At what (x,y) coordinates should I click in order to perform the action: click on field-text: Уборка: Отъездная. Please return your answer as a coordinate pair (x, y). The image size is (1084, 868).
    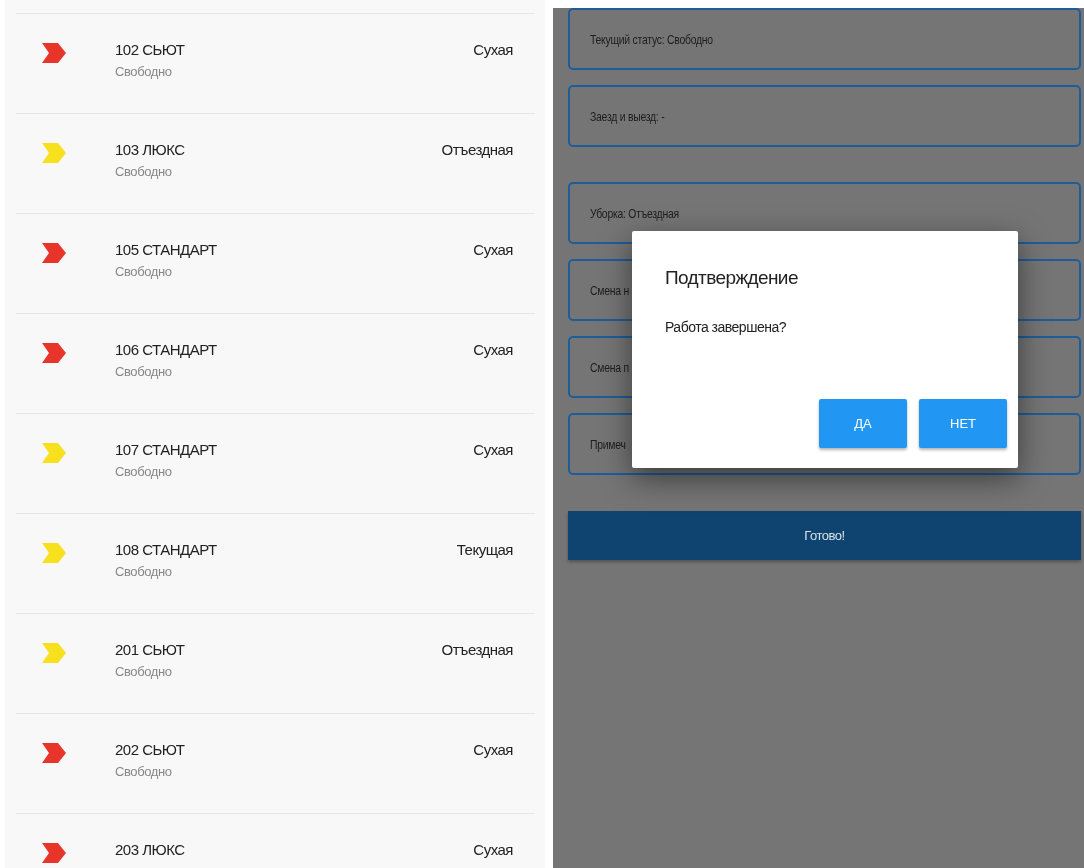
    Looking at the image, I should click on (634, 213).